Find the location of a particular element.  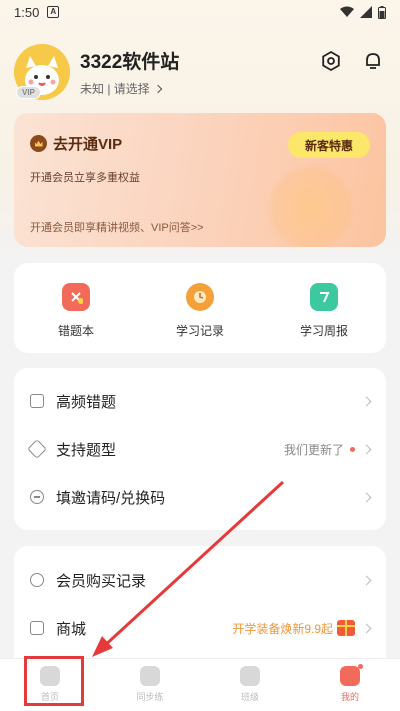

profile-subtitle: 未知 | 请选择 is located at coordinates (129, 88).